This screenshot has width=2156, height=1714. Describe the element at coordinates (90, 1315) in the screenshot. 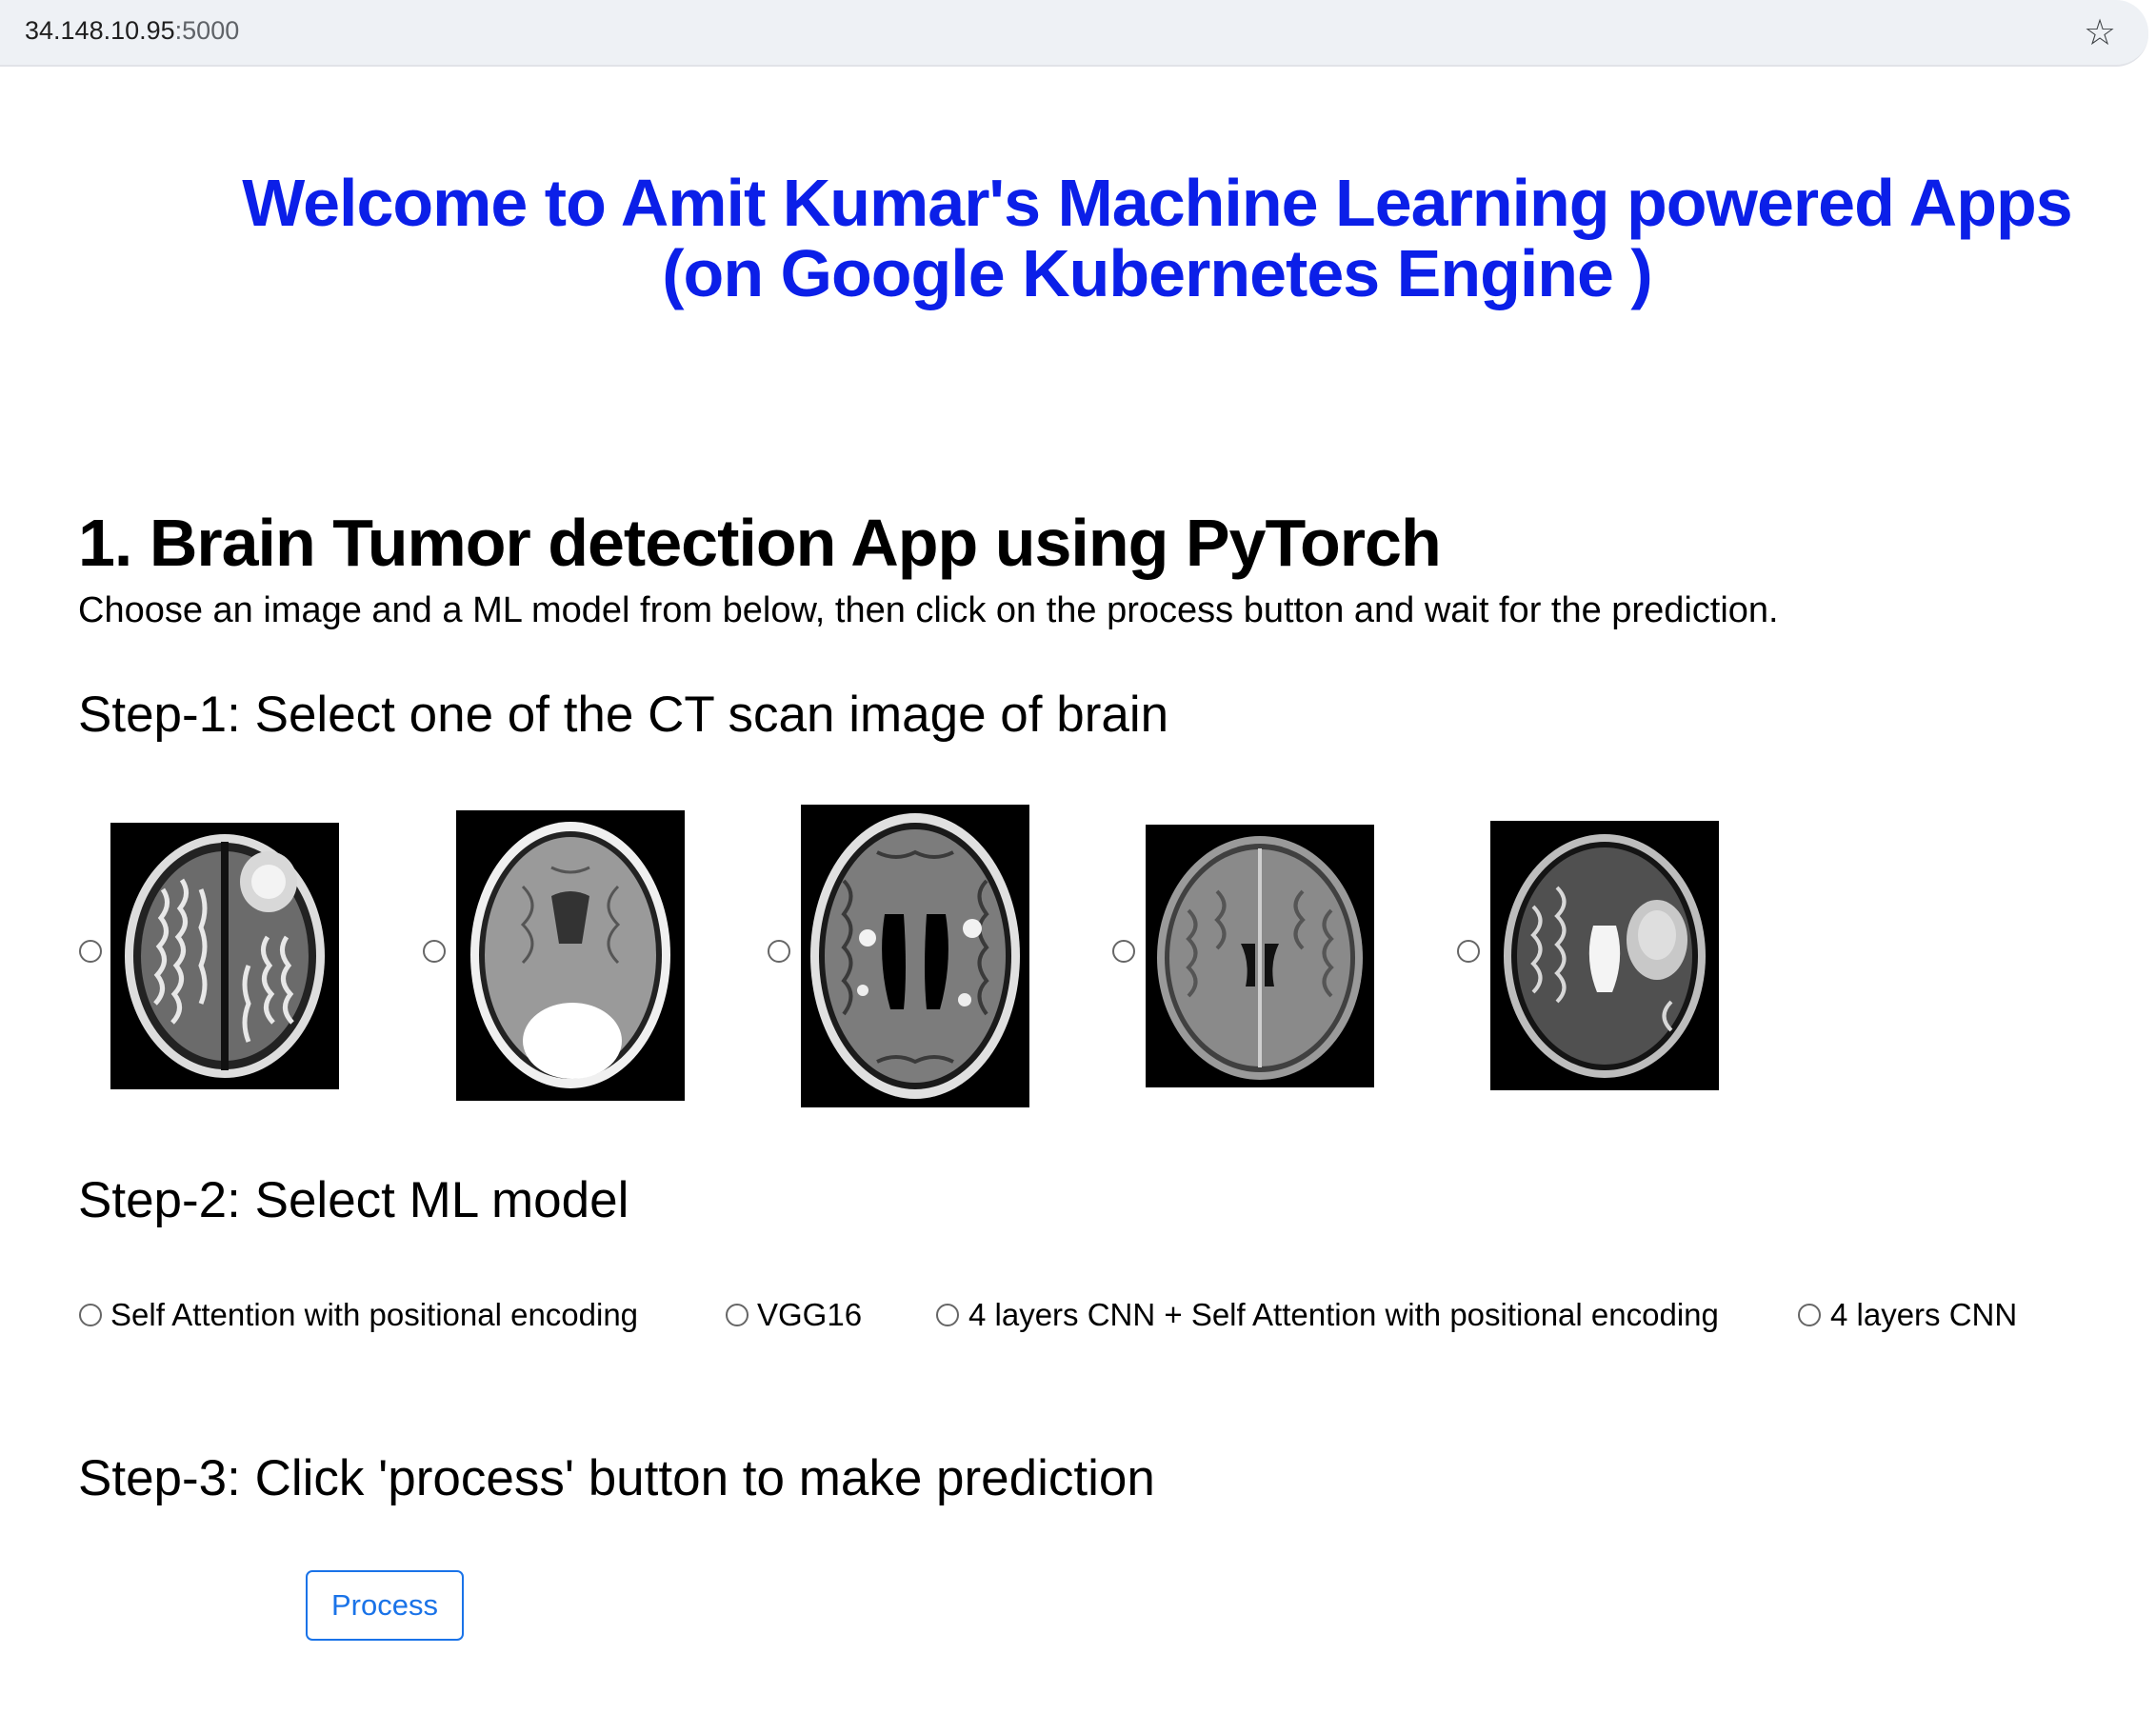

I see `model-radio-self-attention` at that location.